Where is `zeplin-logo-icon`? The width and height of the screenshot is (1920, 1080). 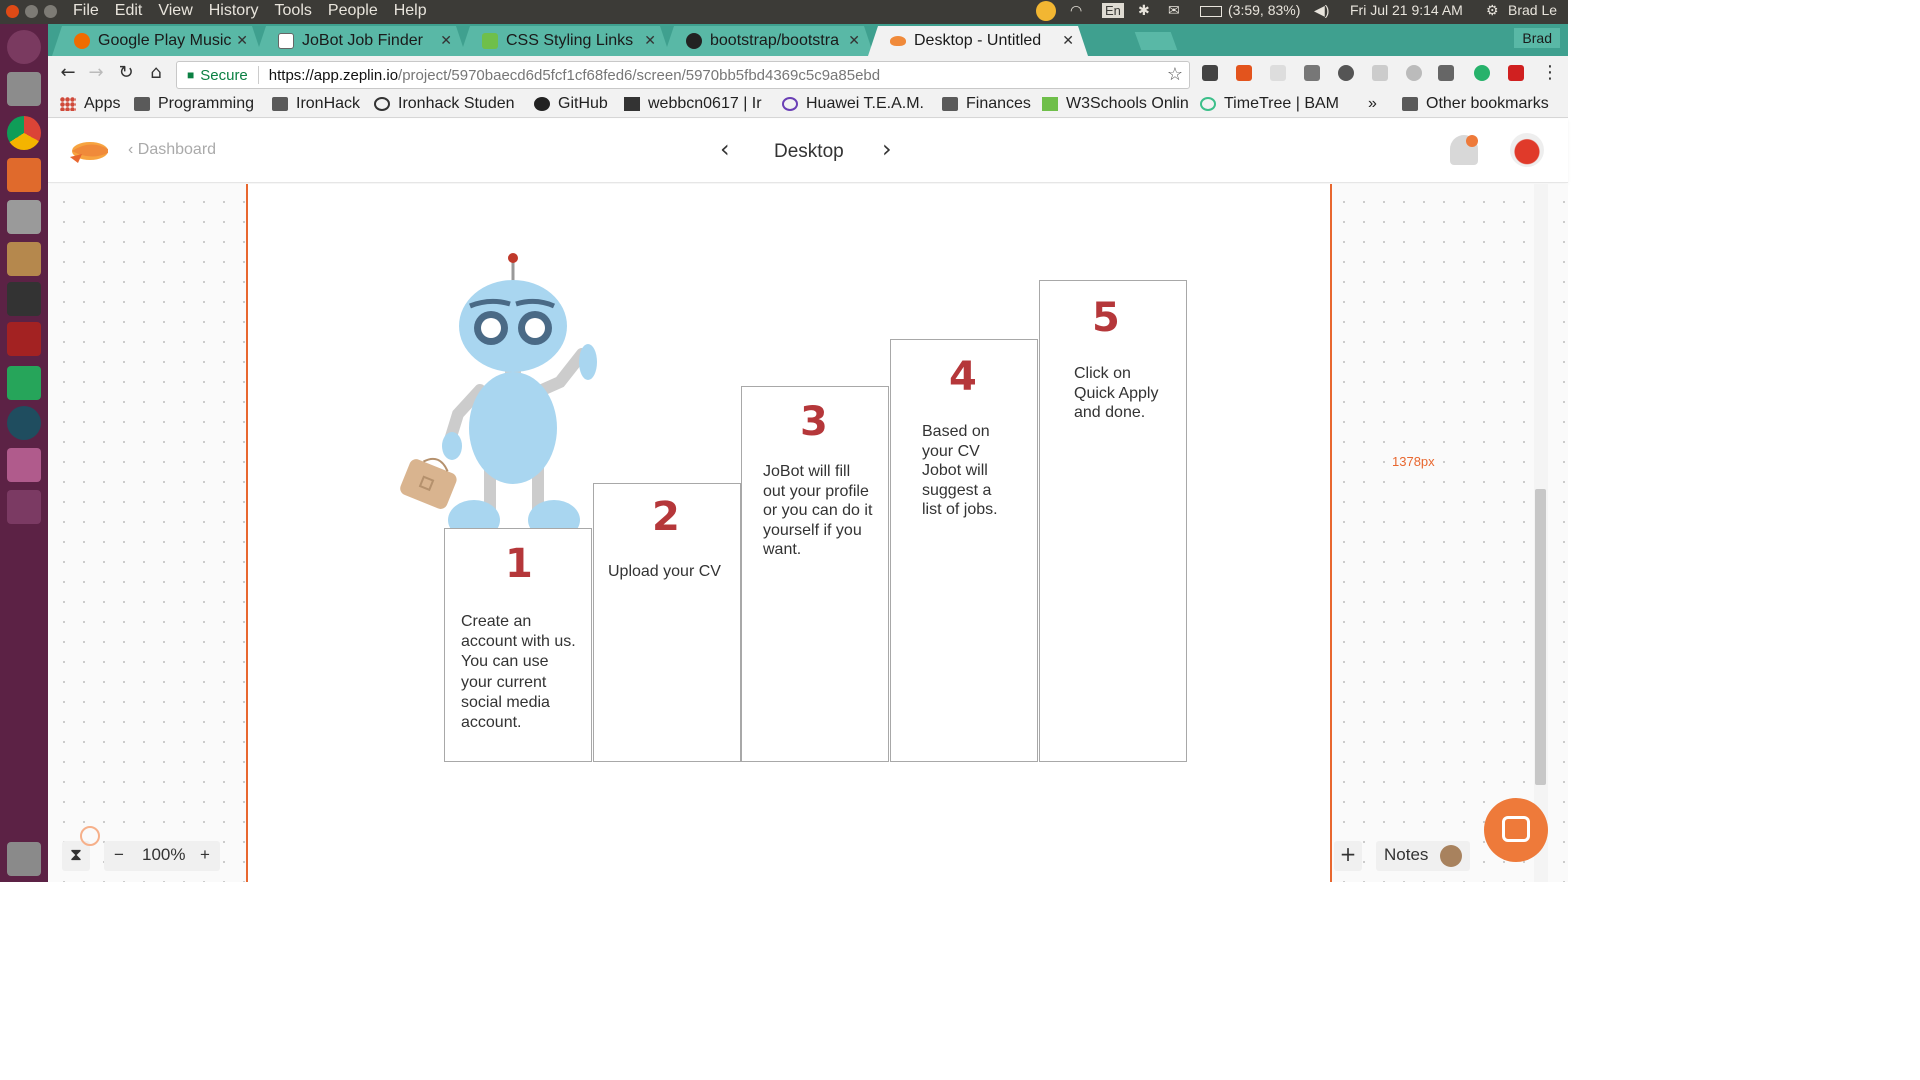
zeplin-logo-icon is located at coordinates (89, 151).